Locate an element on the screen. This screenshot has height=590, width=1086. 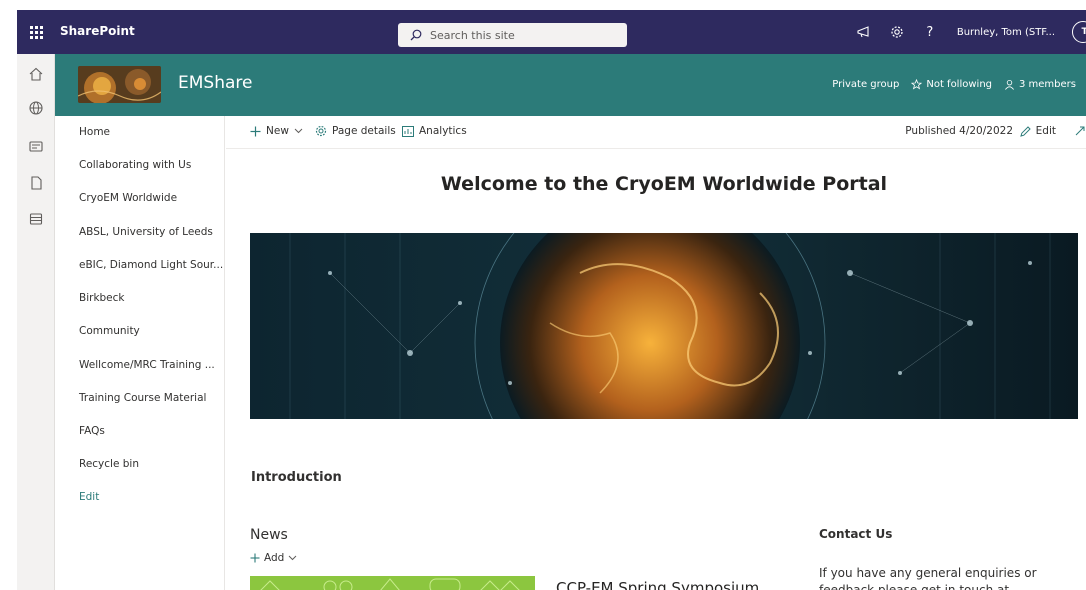
nav-item-birkbeck: Birkbeck is located at coordinates (102, 298).